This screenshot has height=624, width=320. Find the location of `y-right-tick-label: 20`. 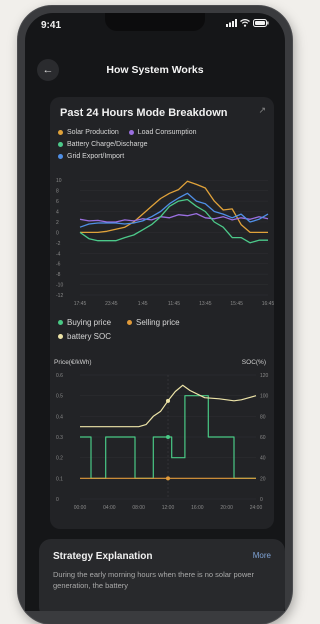

y-right-tick-label: 20 is located at coordinates (263, 479).